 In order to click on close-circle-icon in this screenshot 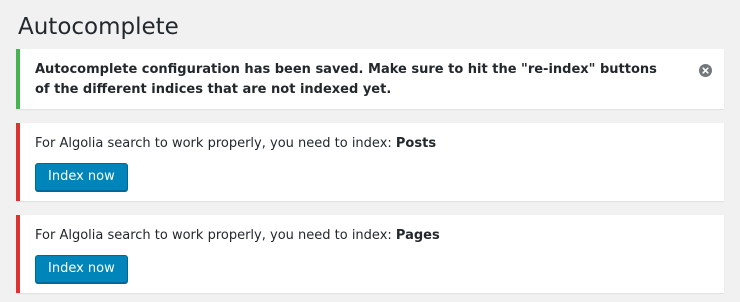, I will do `click(705, 70)`.